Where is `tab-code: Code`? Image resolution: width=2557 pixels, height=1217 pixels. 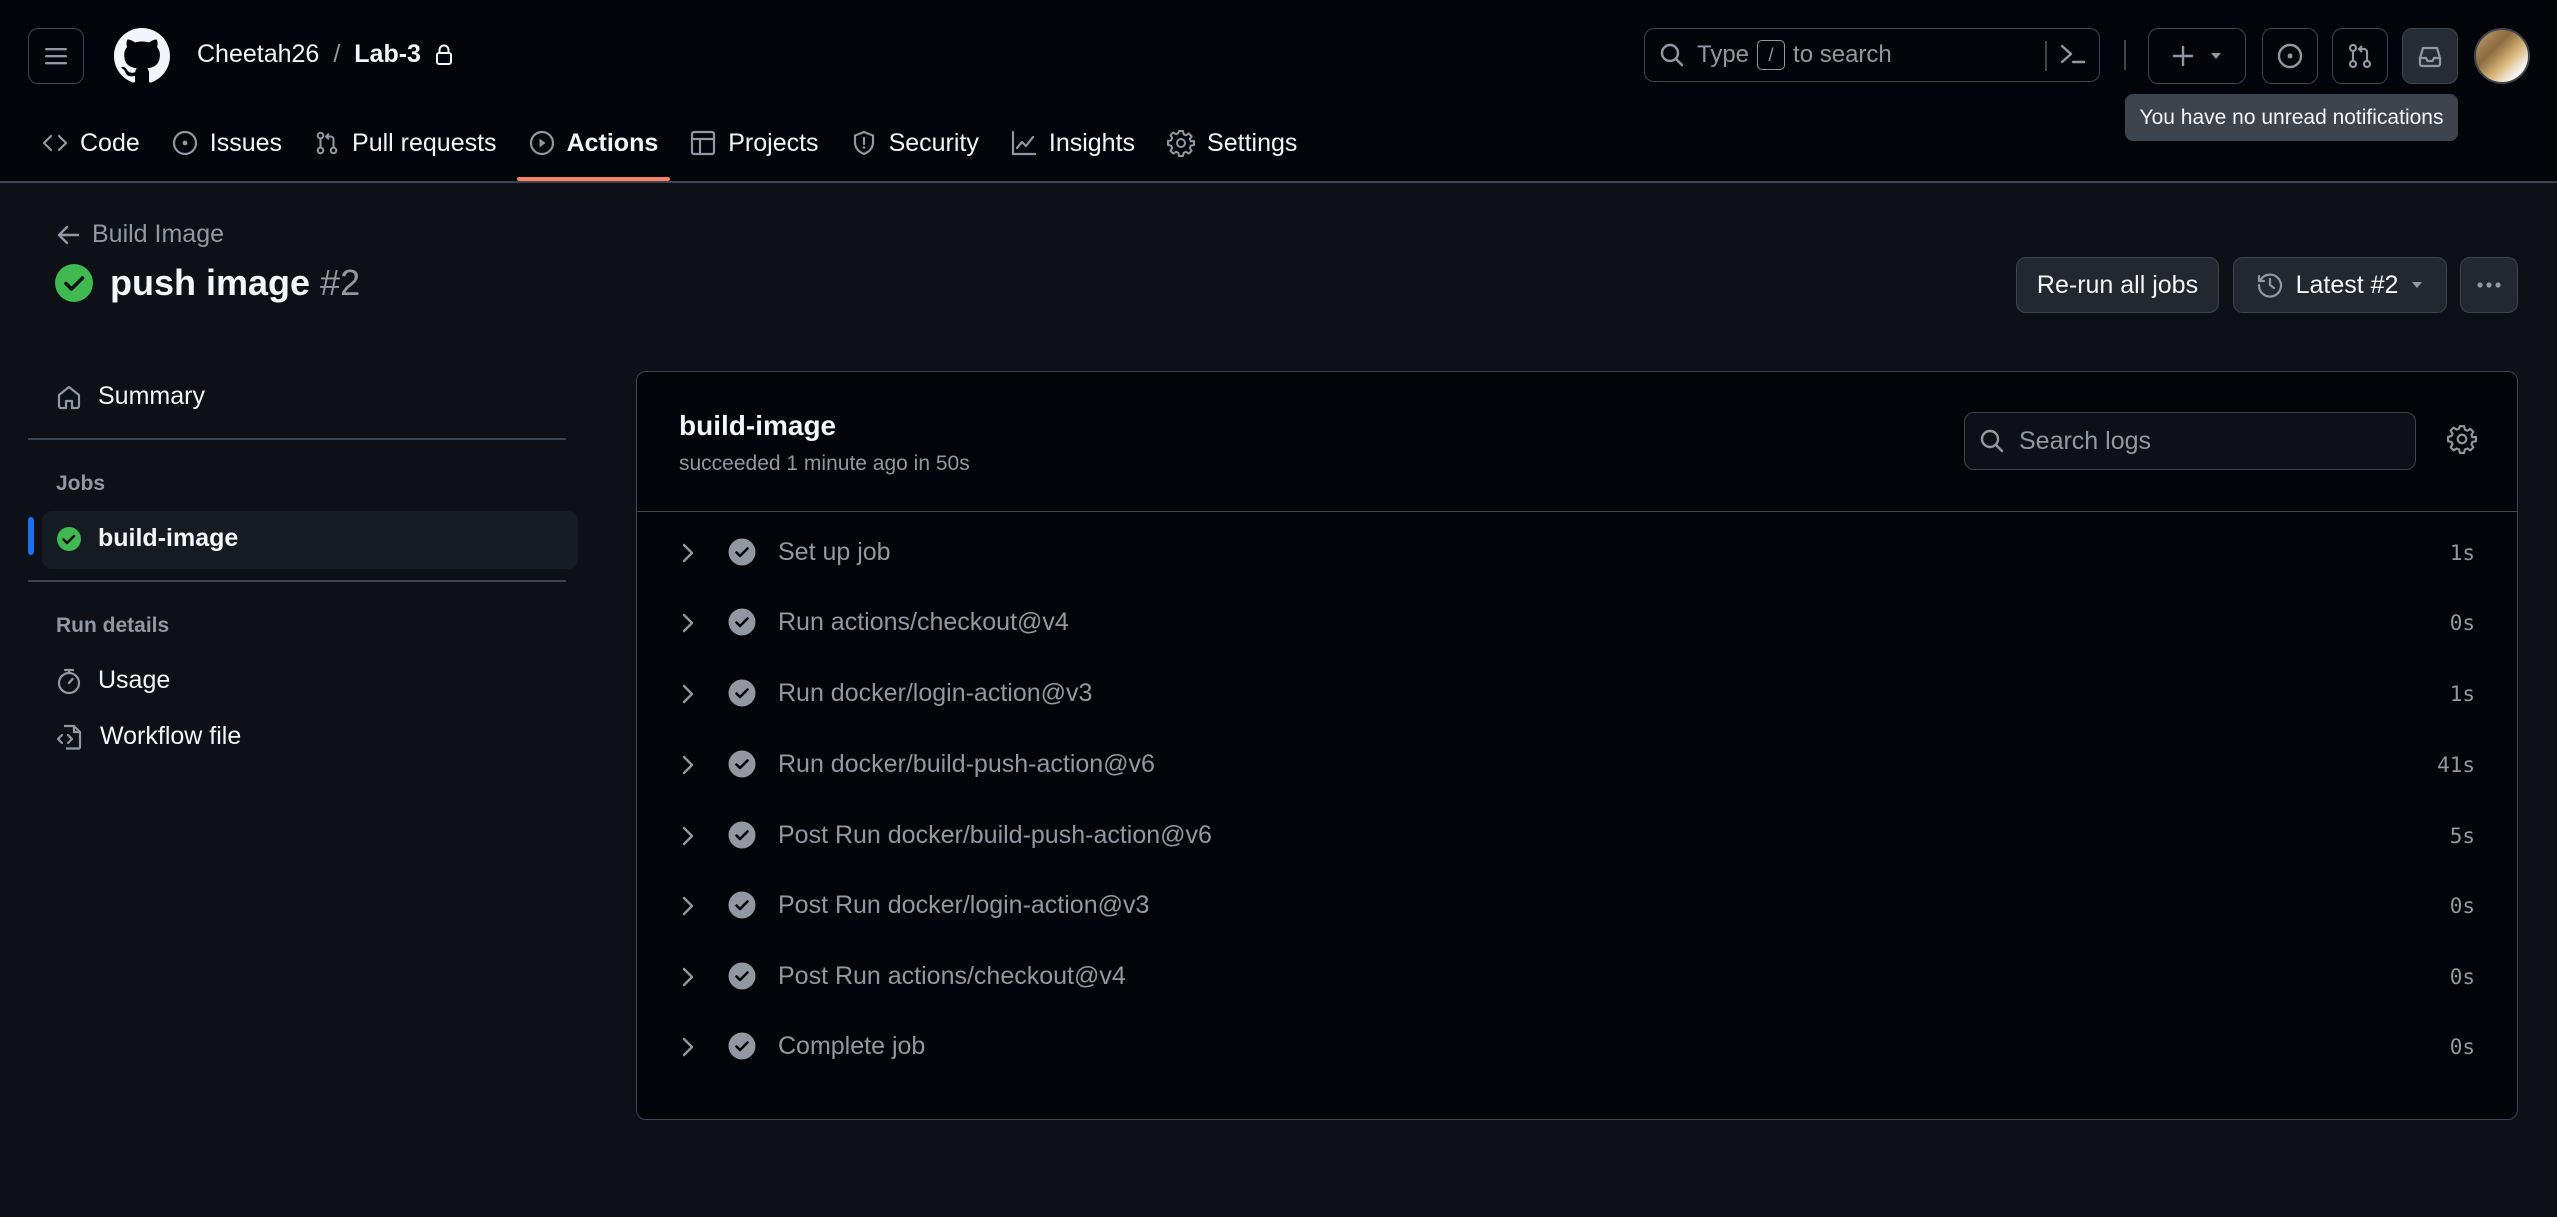
tab-code: Code is located at coordinates (91, 143).